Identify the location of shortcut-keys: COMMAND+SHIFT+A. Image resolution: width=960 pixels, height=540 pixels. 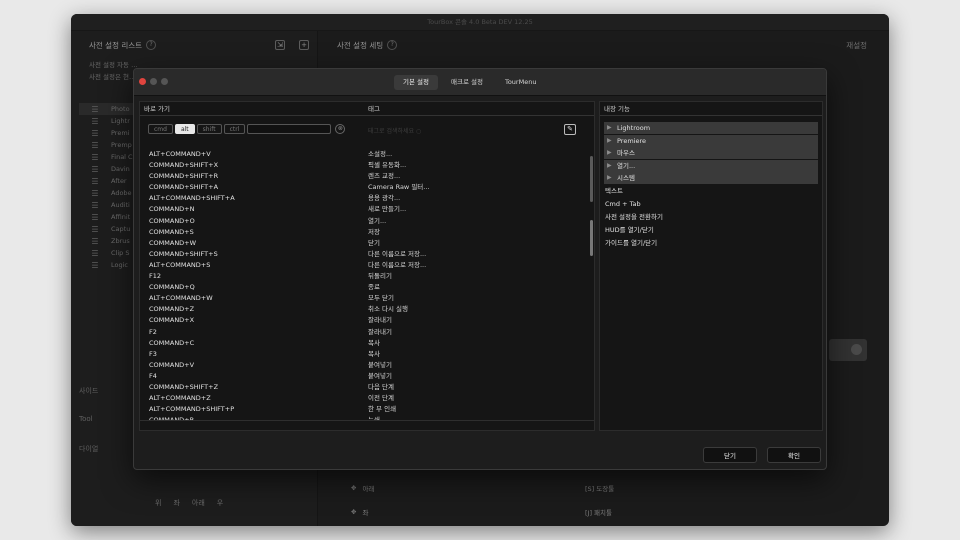
(184, 187).